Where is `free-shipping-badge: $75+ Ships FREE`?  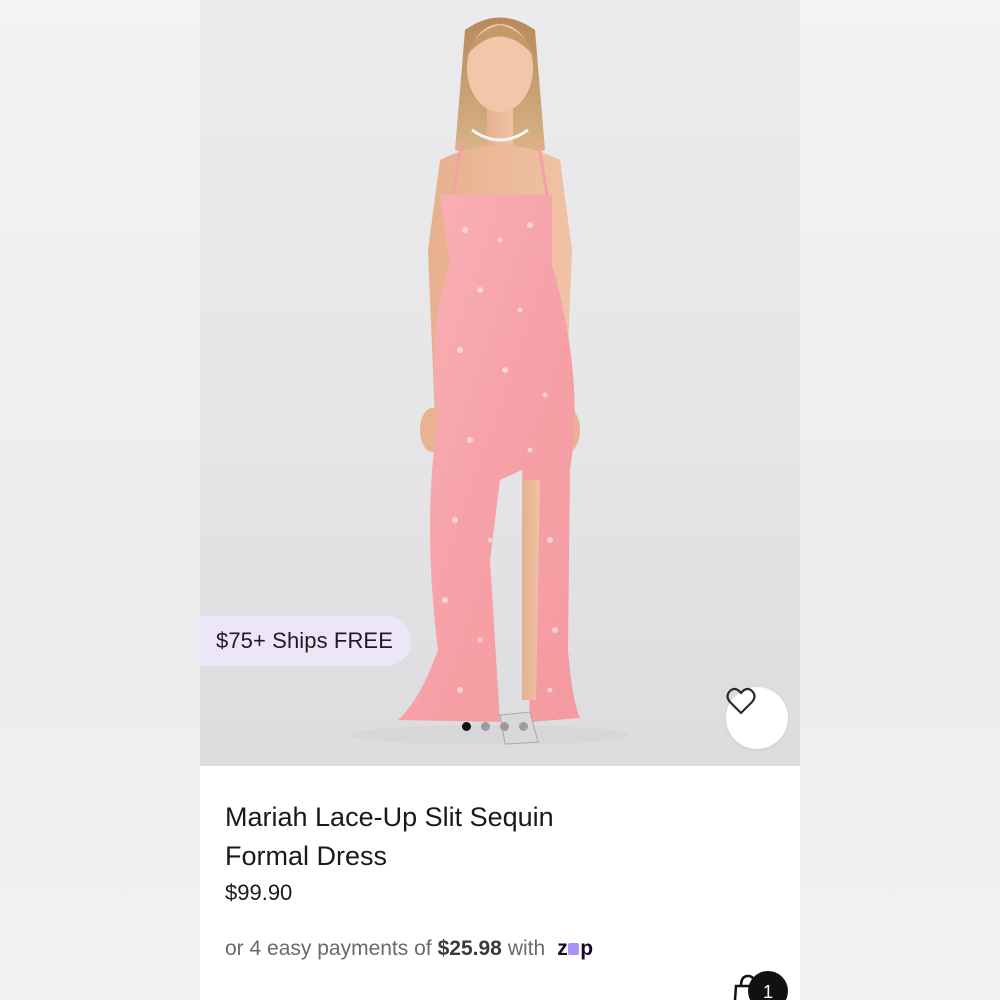
free-shipping-badge: $75+ Ships FREE is located at coordinates (305, 641).